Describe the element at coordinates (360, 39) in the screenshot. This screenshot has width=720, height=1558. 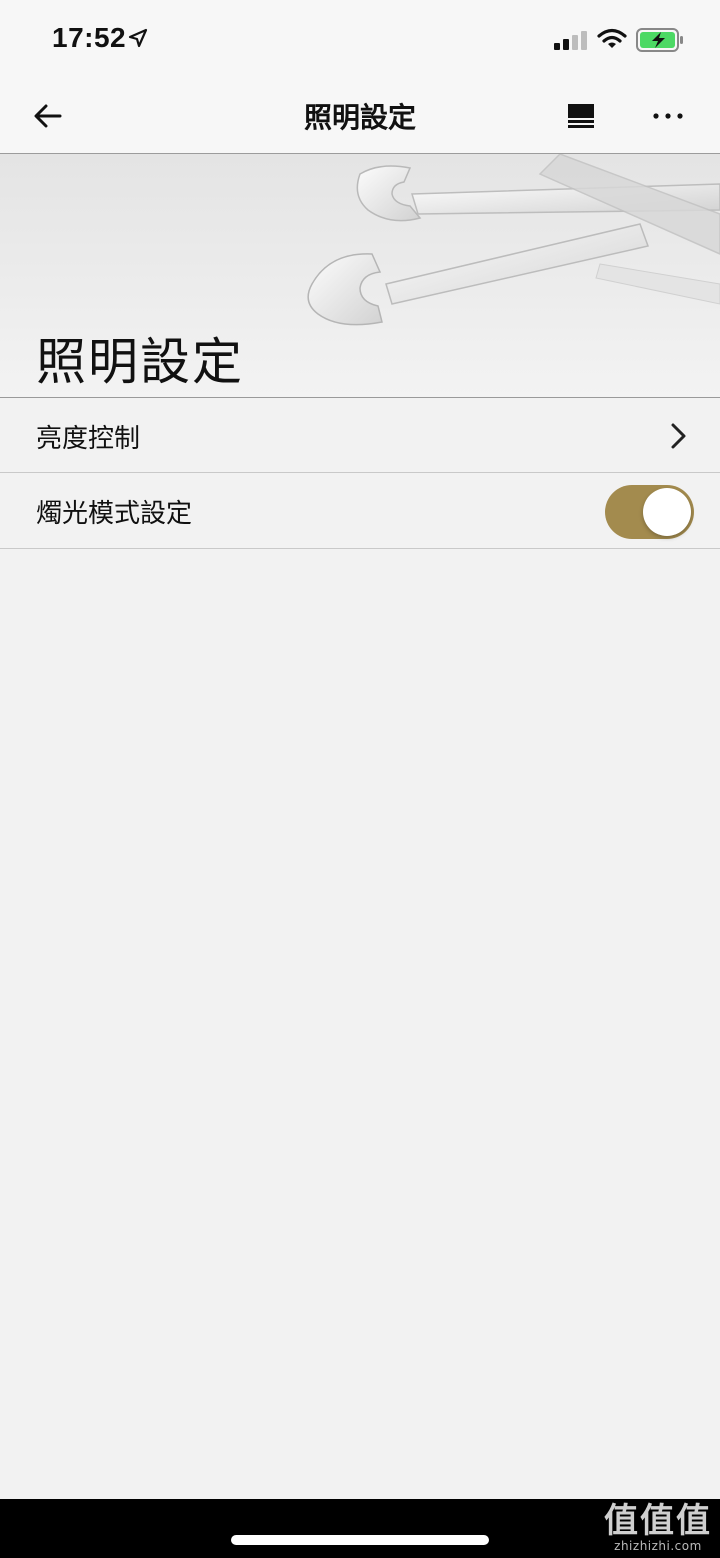
I see `status-bar: 17:52` at that location.